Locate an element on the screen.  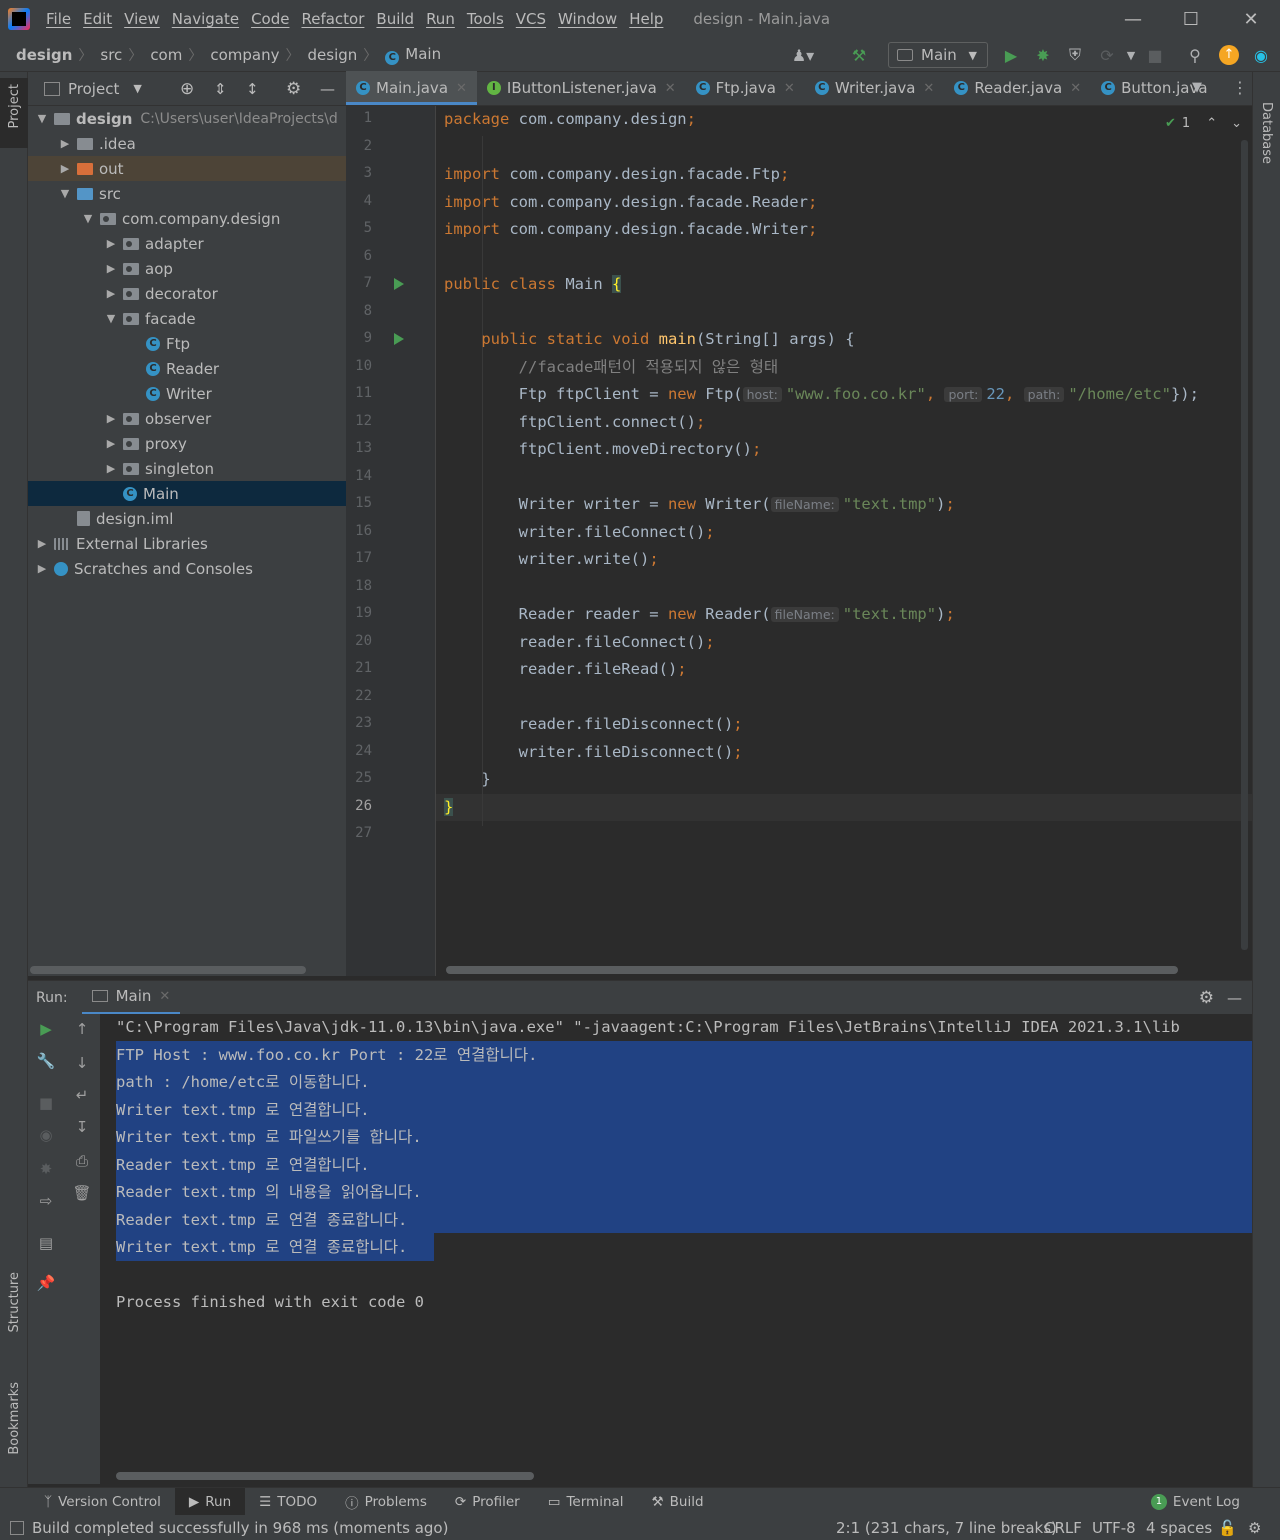
menu-edit: Edit is located at coordinates (97, 19).